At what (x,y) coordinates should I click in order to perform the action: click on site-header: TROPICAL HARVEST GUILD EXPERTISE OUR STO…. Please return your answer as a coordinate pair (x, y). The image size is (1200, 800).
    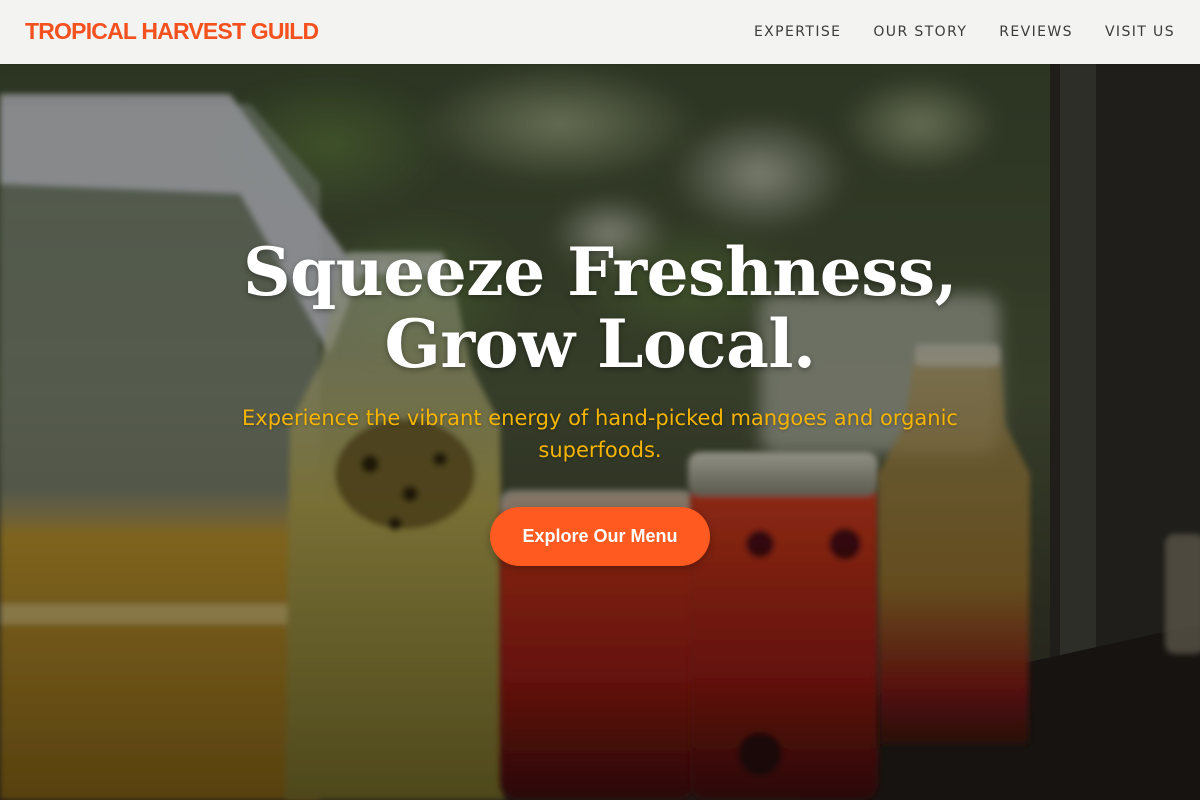
    Looking at the image, I should click on (600, 32).